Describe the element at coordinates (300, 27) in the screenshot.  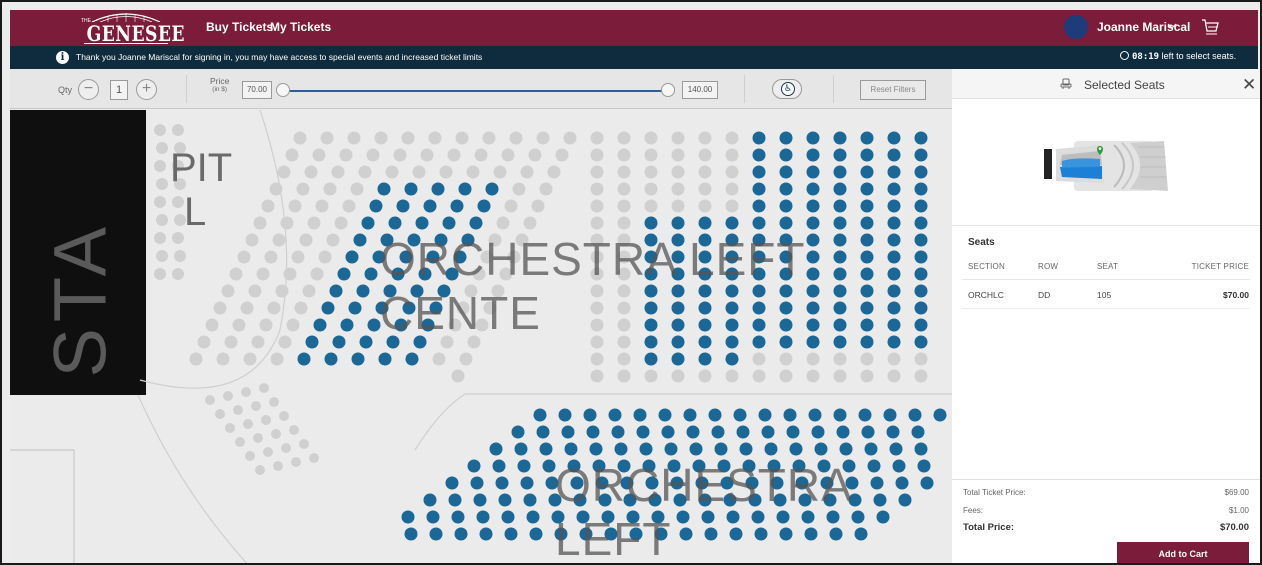
I see `nav-my-tickets: My Tickets` at that location.